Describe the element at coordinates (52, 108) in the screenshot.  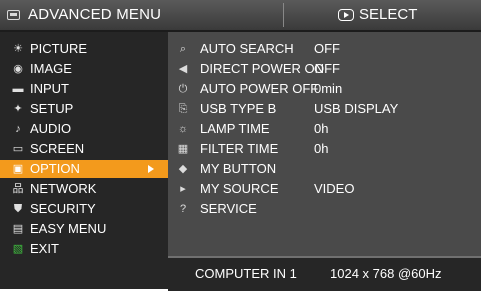
I see `menu-item-label: SETUP` at that location.